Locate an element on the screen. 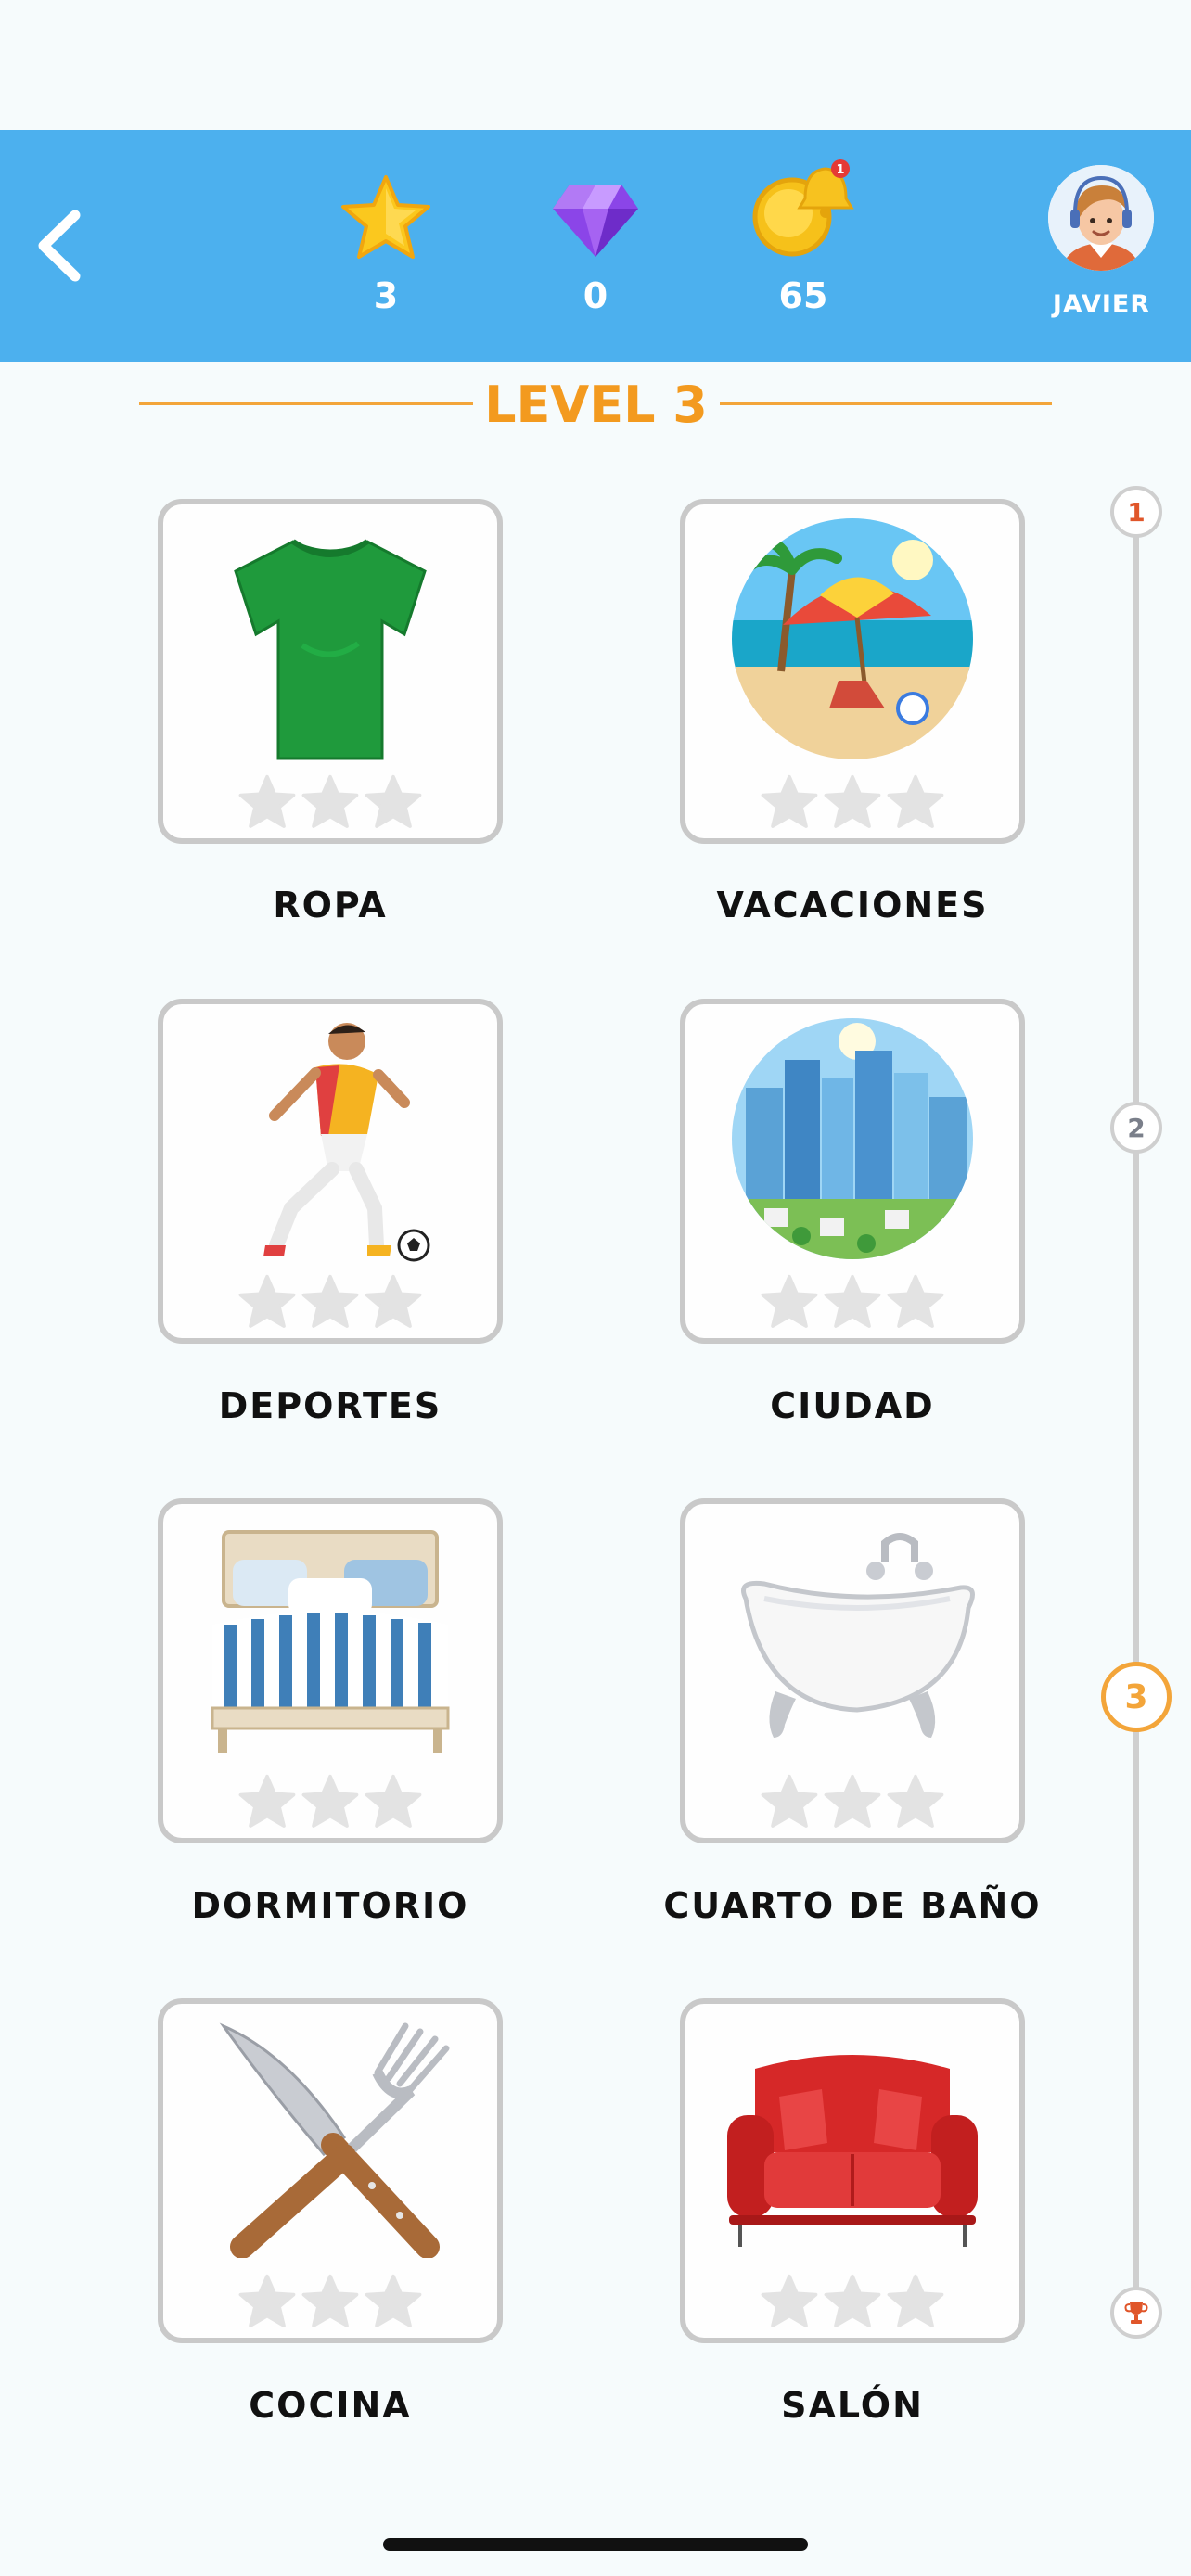  coins-counter: 1 65 is located at coordinates (803, 239).